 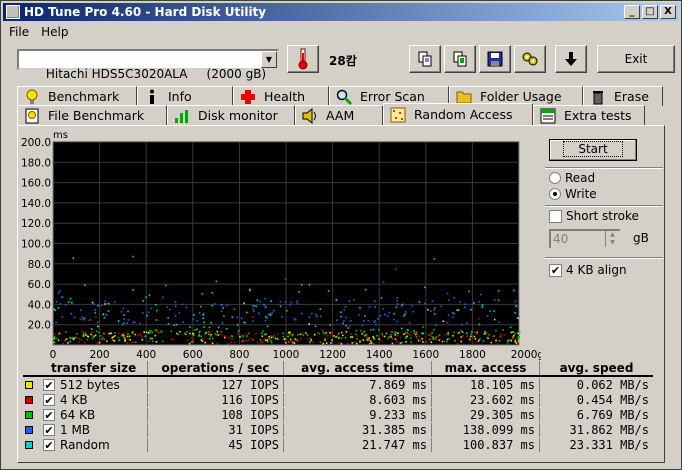 What do you see at coordinates (458, 114) in the screenshot?
I see `tab-random-access: Random Access` at bounding box center [458, 114].